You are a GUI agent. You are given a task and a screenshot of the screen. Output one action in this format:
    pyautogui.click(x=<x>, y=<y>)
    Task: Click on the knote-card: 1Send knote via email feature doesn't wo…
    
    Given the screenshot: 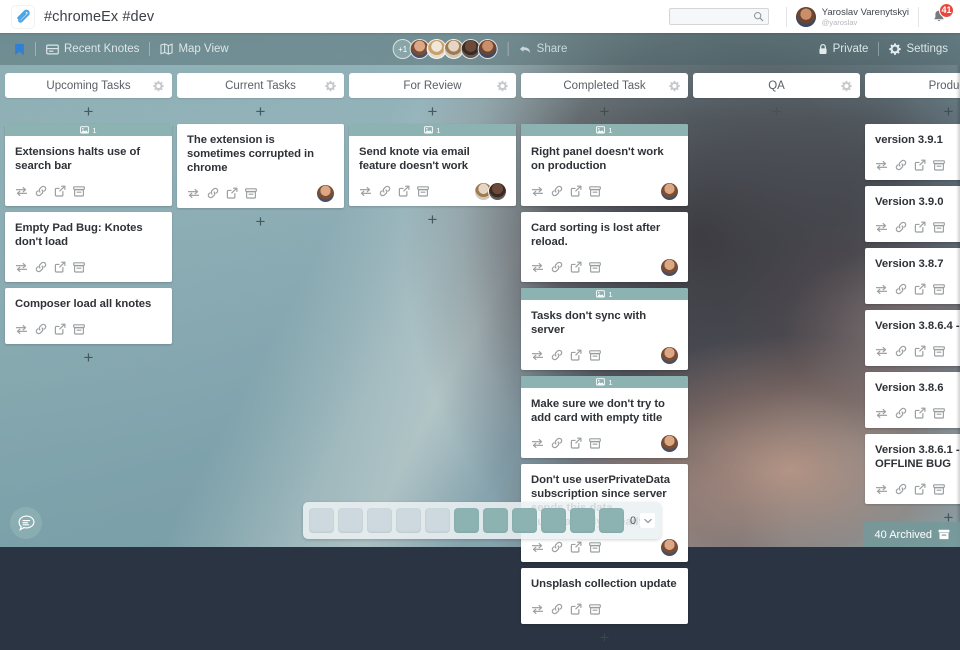 What is the action you would take?
    pyautogui.click(x=432, y=165)
    